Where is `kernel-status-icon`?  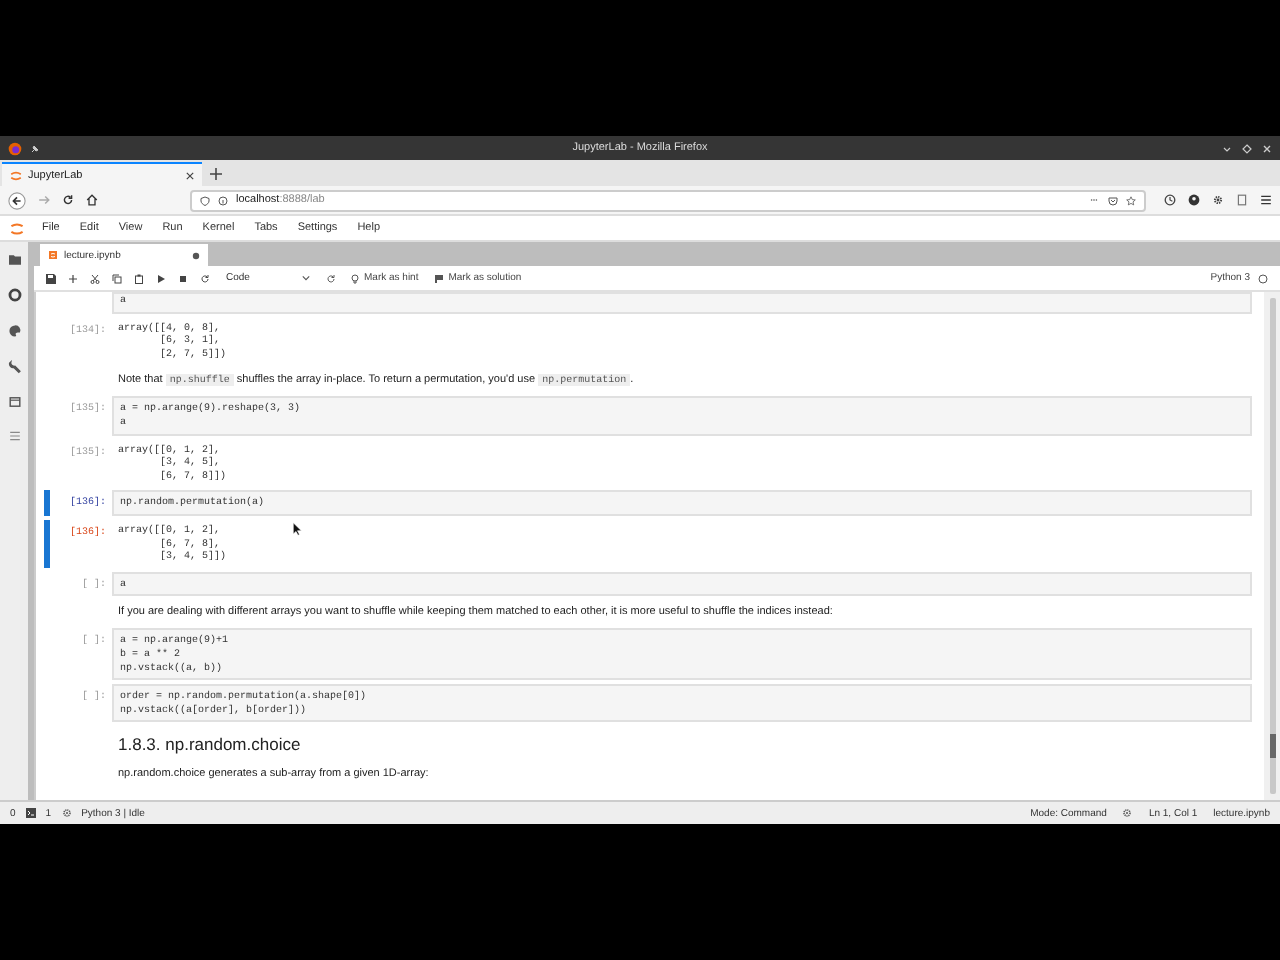 kernel-status-icon is located at coordinates (1263, 278).